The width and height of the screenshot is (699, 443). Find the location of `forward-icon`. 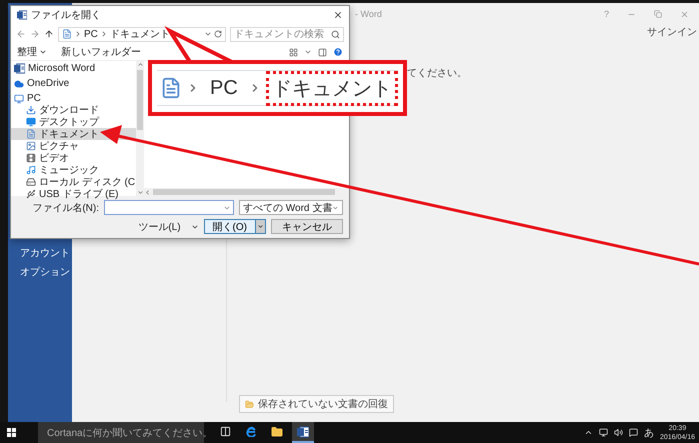

forward-icon is located at coordinates (35, 34).